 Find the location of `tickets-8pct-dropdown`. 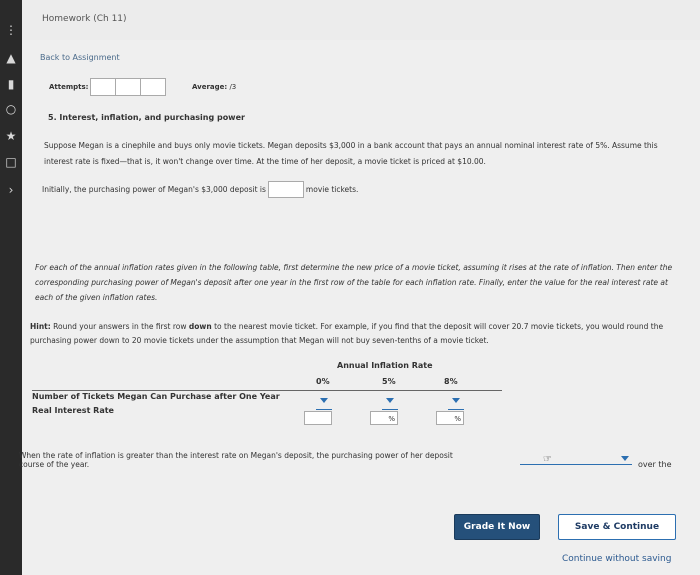

tickets-8pct-dropdown is located at coordinates (456, 404).